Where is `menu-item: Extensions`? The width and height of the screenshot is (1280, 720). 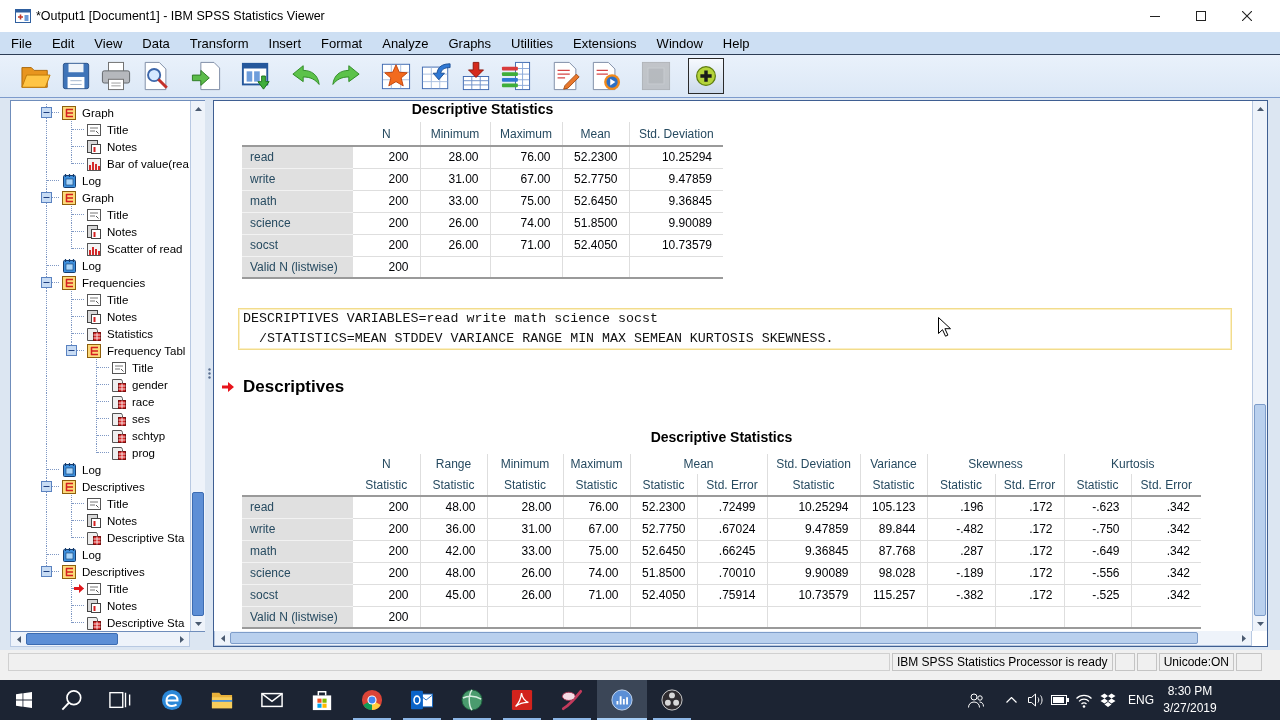 menu-item: Extensions is located at coordinates (605, 43).